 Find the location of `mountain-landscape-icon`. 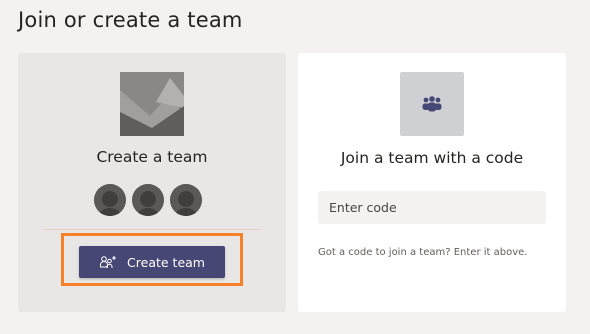

mountain-landscape-icon is located at coordinates (152, 104).